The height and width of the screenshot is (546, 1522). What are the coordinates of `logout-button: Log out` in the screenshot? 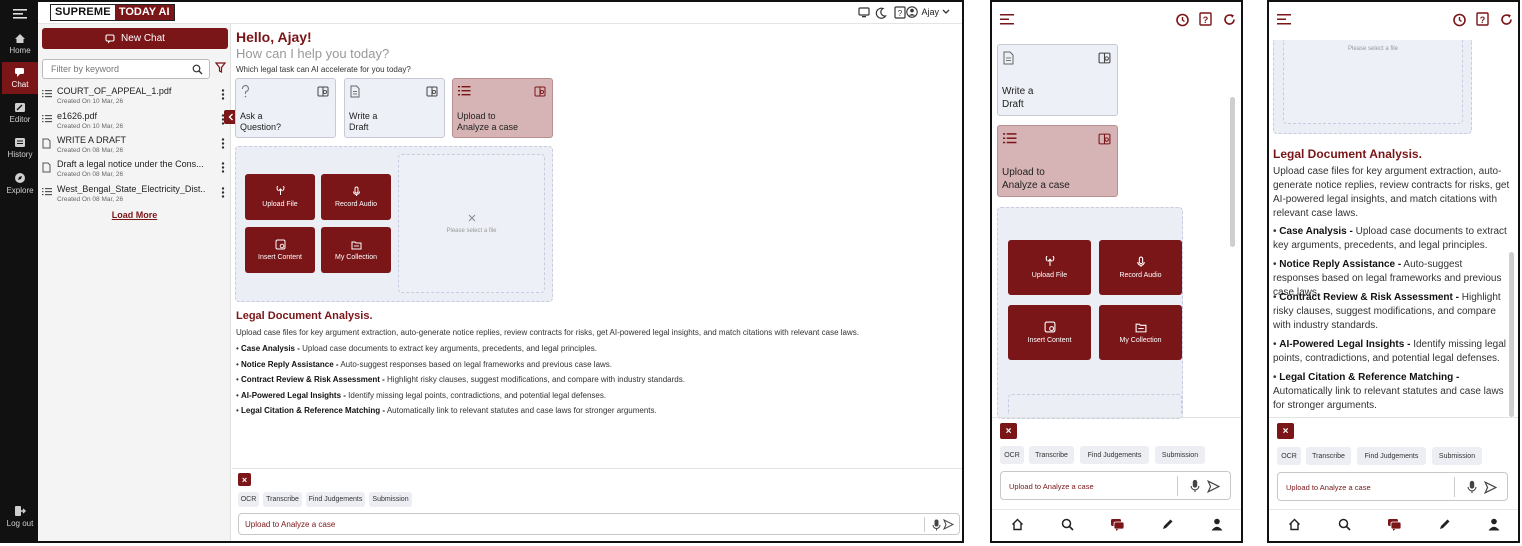 It's located at (20, 516).